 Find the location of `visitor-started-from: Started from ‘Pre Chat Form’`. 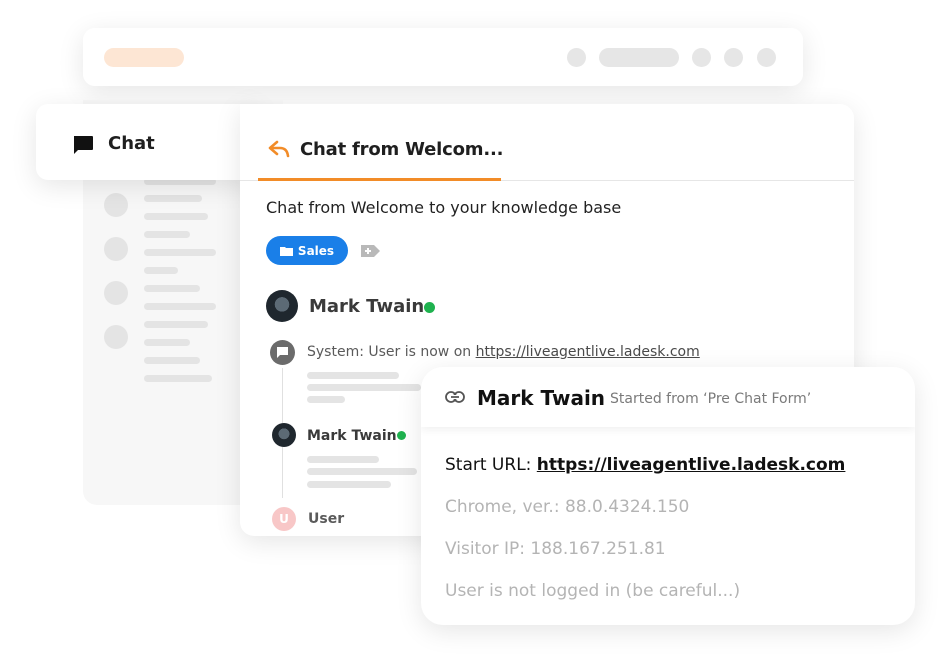

visitor-started-from: Started from ‘Pre Chat Form’ is located at coordinates (711, 399).